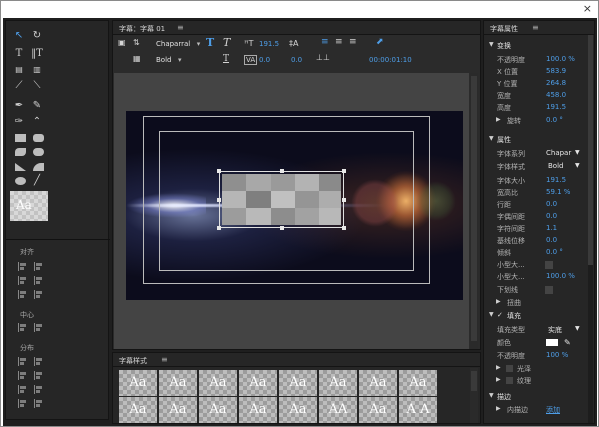  Describe the element at coordinates (560, 276) in the screenshot. I see `small-caps-size-value: 100.0 %` at that location.